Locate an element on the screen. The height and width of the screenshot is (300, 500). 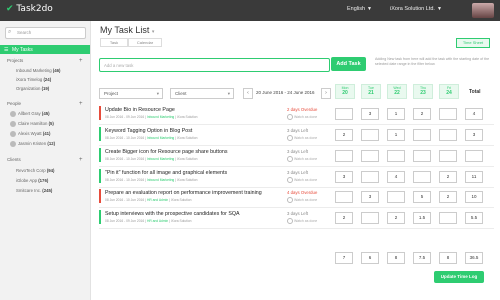
client-filter-select: Client ▾ is located at coordinates (202, 93).